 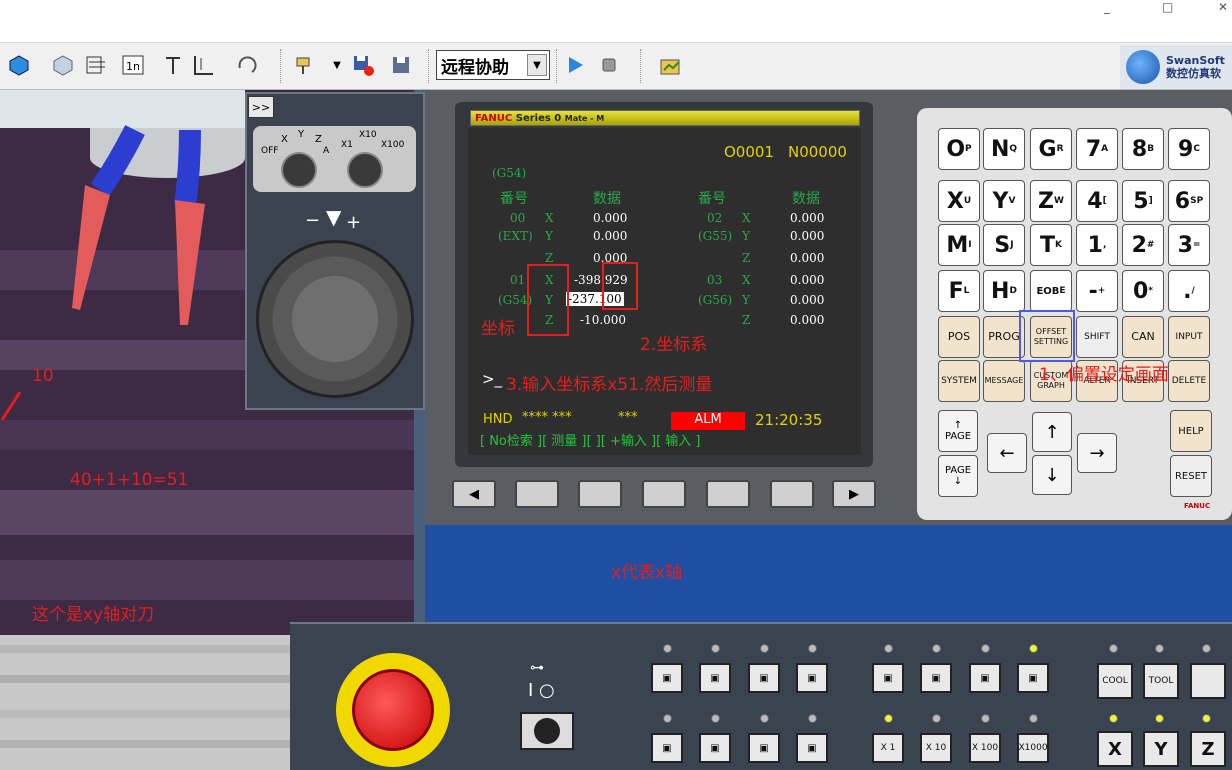 I want to click on dropdown-arrow-icon: ▼, so click(x=537, y=65).